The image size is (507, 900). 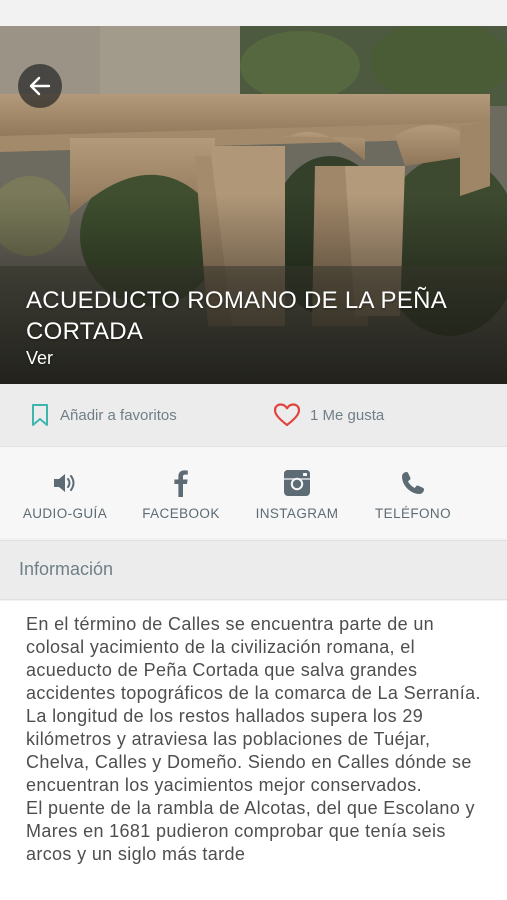 I want to click on heart-icon, so click(x=287, y=415).